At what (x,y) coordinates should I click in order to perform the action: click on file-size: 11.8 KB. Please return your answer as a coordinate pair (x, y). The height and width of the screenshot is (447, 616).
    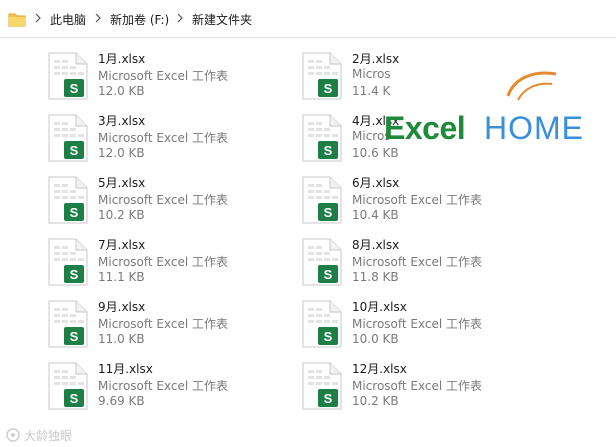
    Looking at the image, I should click on (375, 277).